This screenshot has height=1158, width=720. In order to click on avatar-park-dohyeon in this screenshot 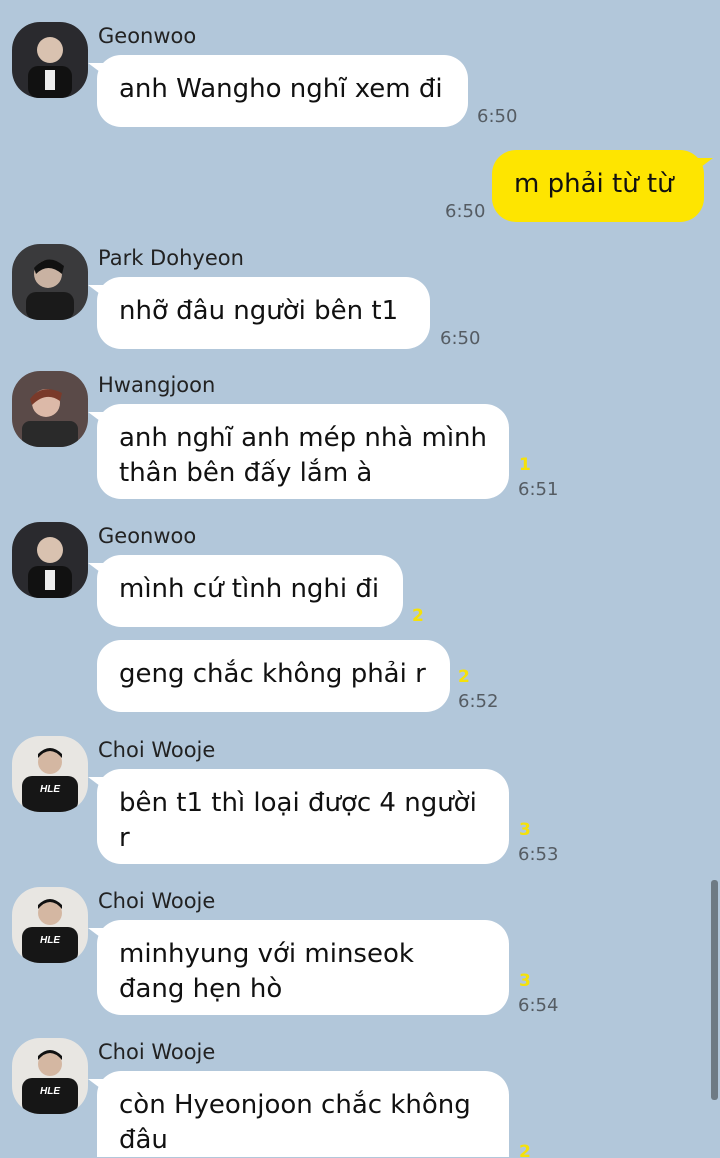, I will do `click(50, 282)`.